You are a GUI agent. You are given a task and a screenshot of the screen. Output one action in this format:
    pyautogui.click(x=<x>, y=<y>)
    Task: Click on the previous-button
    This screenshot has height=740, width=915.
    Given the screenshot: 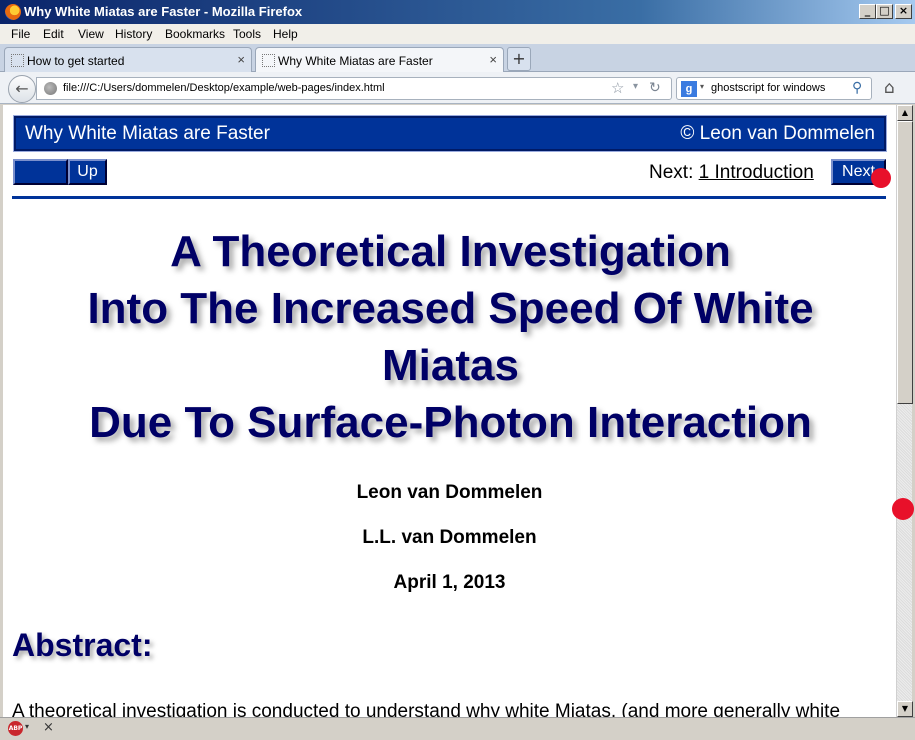 What is the action you would take?
    pyautogui.click(x=40, y=172)
    